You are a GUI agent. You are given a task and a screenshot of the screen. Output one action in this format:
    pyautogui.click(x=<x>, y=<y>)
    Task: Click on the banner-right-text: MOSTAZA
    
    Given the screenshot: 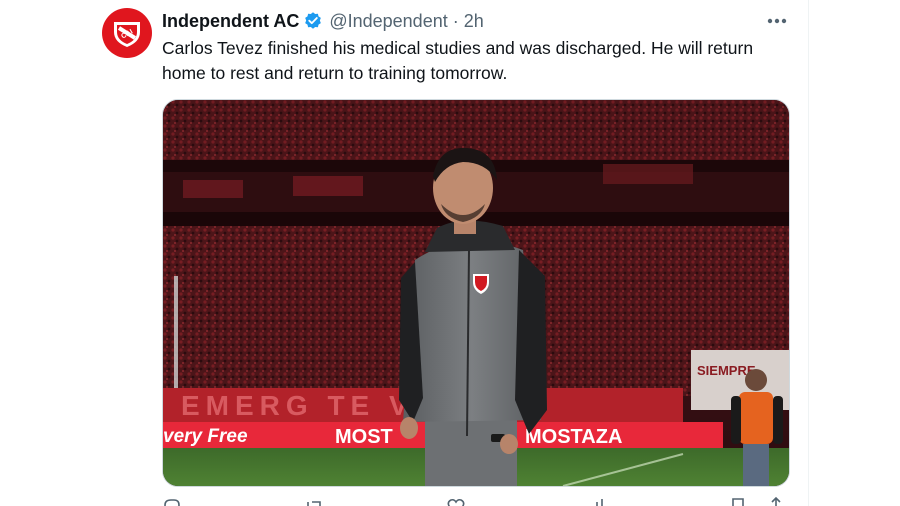 What is the action you would take?
    pyautogui.click(x=573, y=437)
    